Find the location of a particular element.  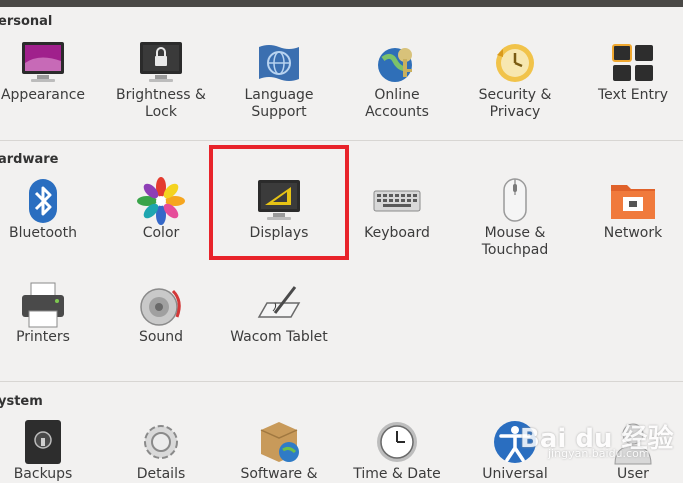

security-label-1: Security & is located at coordinates (515, 95).